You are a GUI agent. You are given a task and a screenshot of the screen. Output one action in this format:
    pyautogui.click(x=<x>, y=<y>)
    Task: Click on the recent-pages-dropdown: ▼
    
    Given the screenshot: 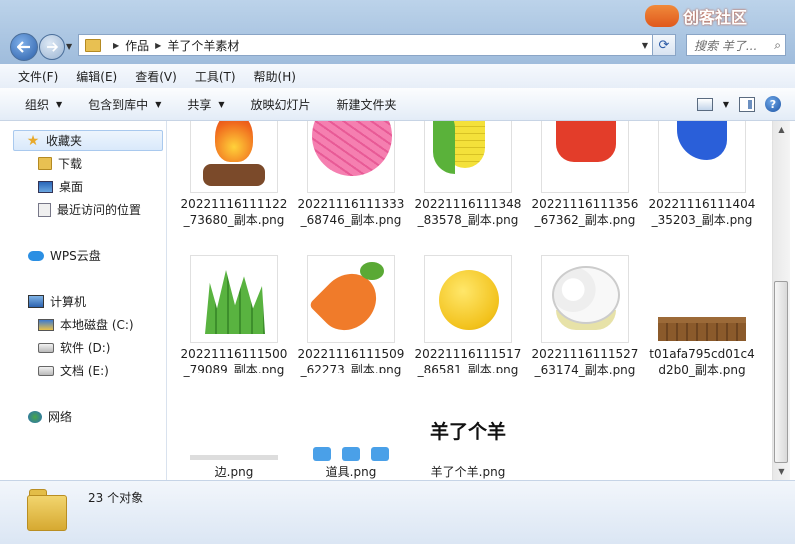 What is the action you would take?
    pyautogui.click(x=69, y=46)
    